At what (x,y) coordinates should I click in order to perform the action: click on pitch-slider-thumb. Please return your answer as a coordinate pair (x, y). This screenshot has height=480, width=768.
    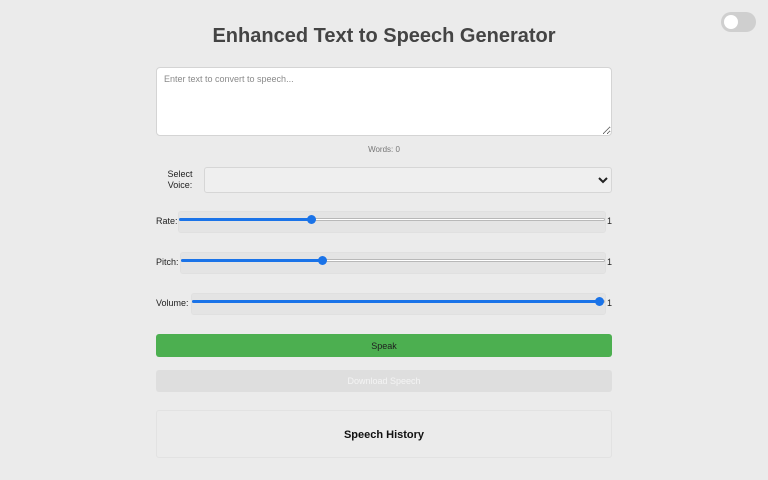
    Looking at the image, I should click on (323, 260).